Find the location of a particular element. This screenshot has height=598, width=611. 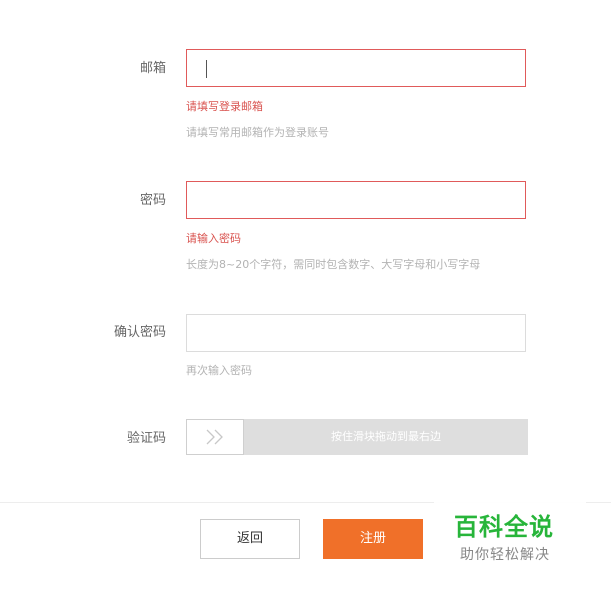

email-error-message: 请填写登录邮箱 is located at coordinates (224, 106).